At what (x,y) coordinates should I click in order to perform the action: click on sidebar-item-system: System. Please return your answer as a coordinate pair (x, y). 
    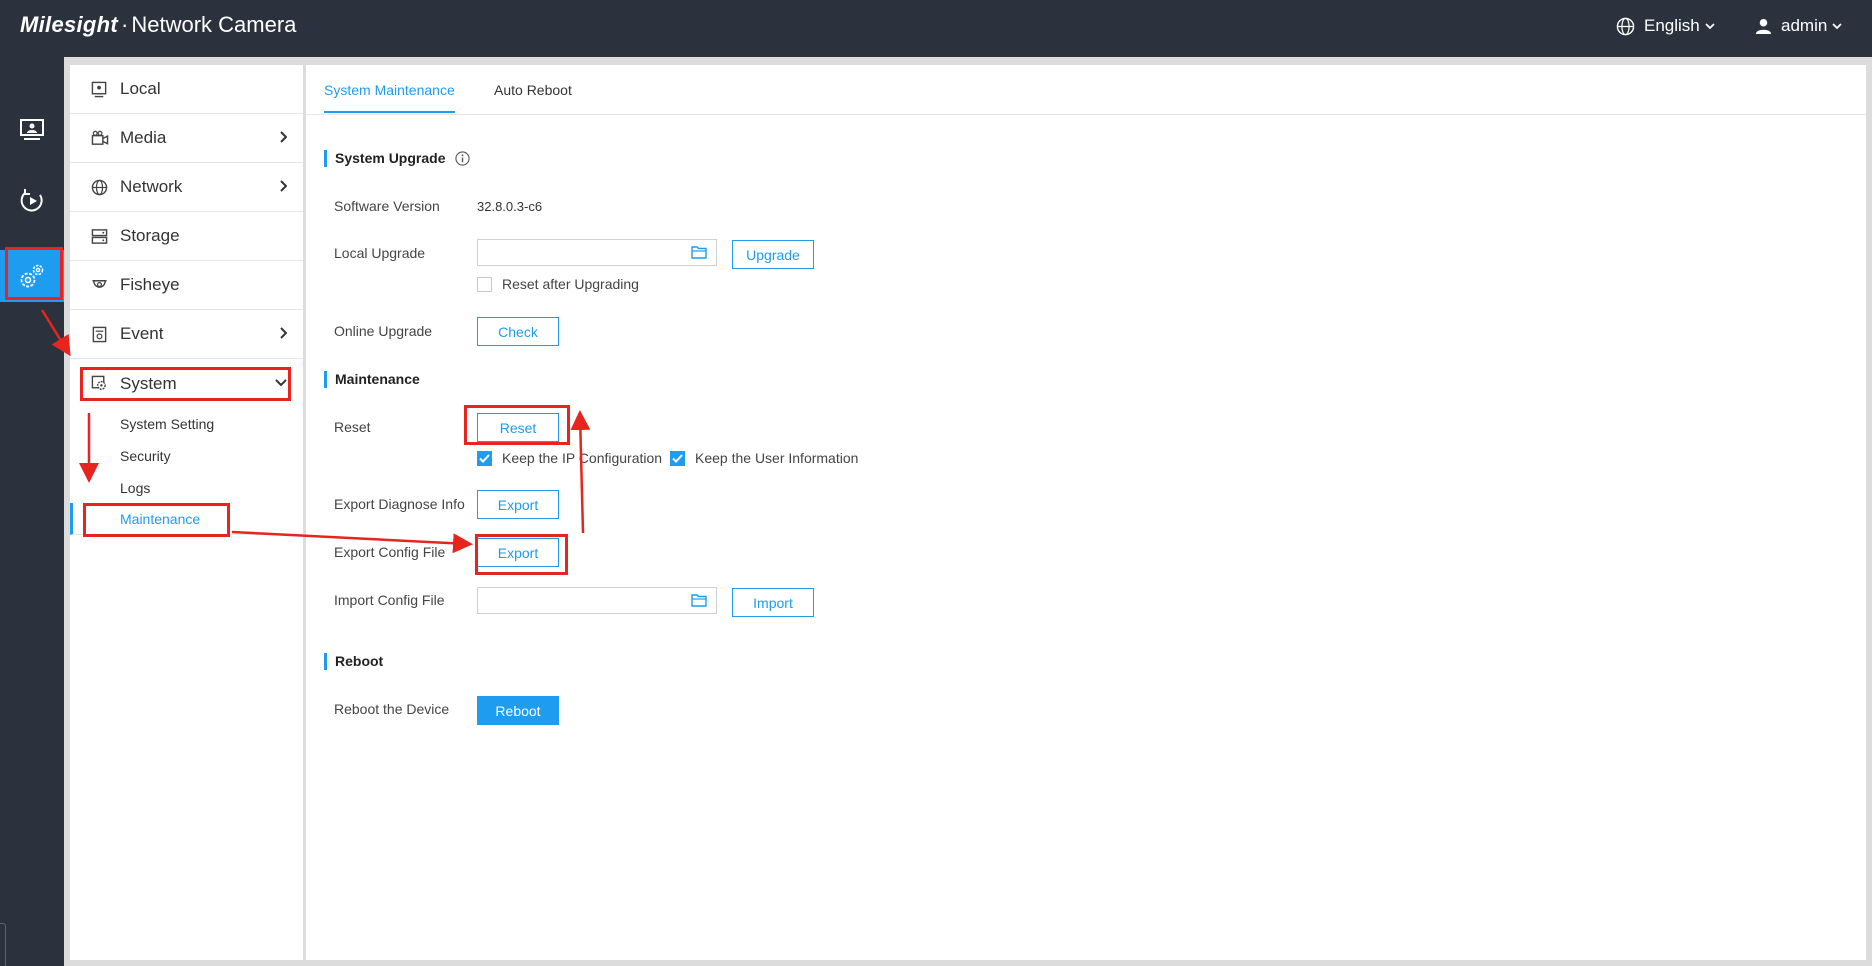
    Looking at the image, I should click on (186, 383).